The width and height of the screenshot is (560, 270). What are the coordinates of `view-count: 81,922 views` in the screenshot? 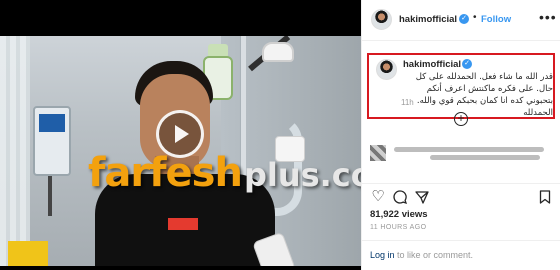 It's located at (399, 214).